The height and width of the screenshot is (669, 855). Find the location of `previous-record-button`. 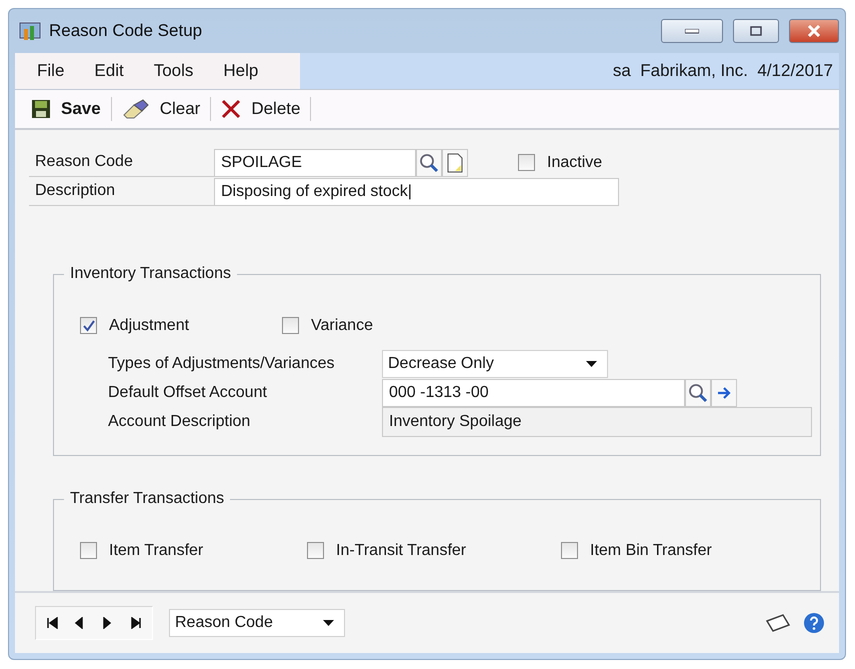

previous-record-button is located at coordinates (80, 623).